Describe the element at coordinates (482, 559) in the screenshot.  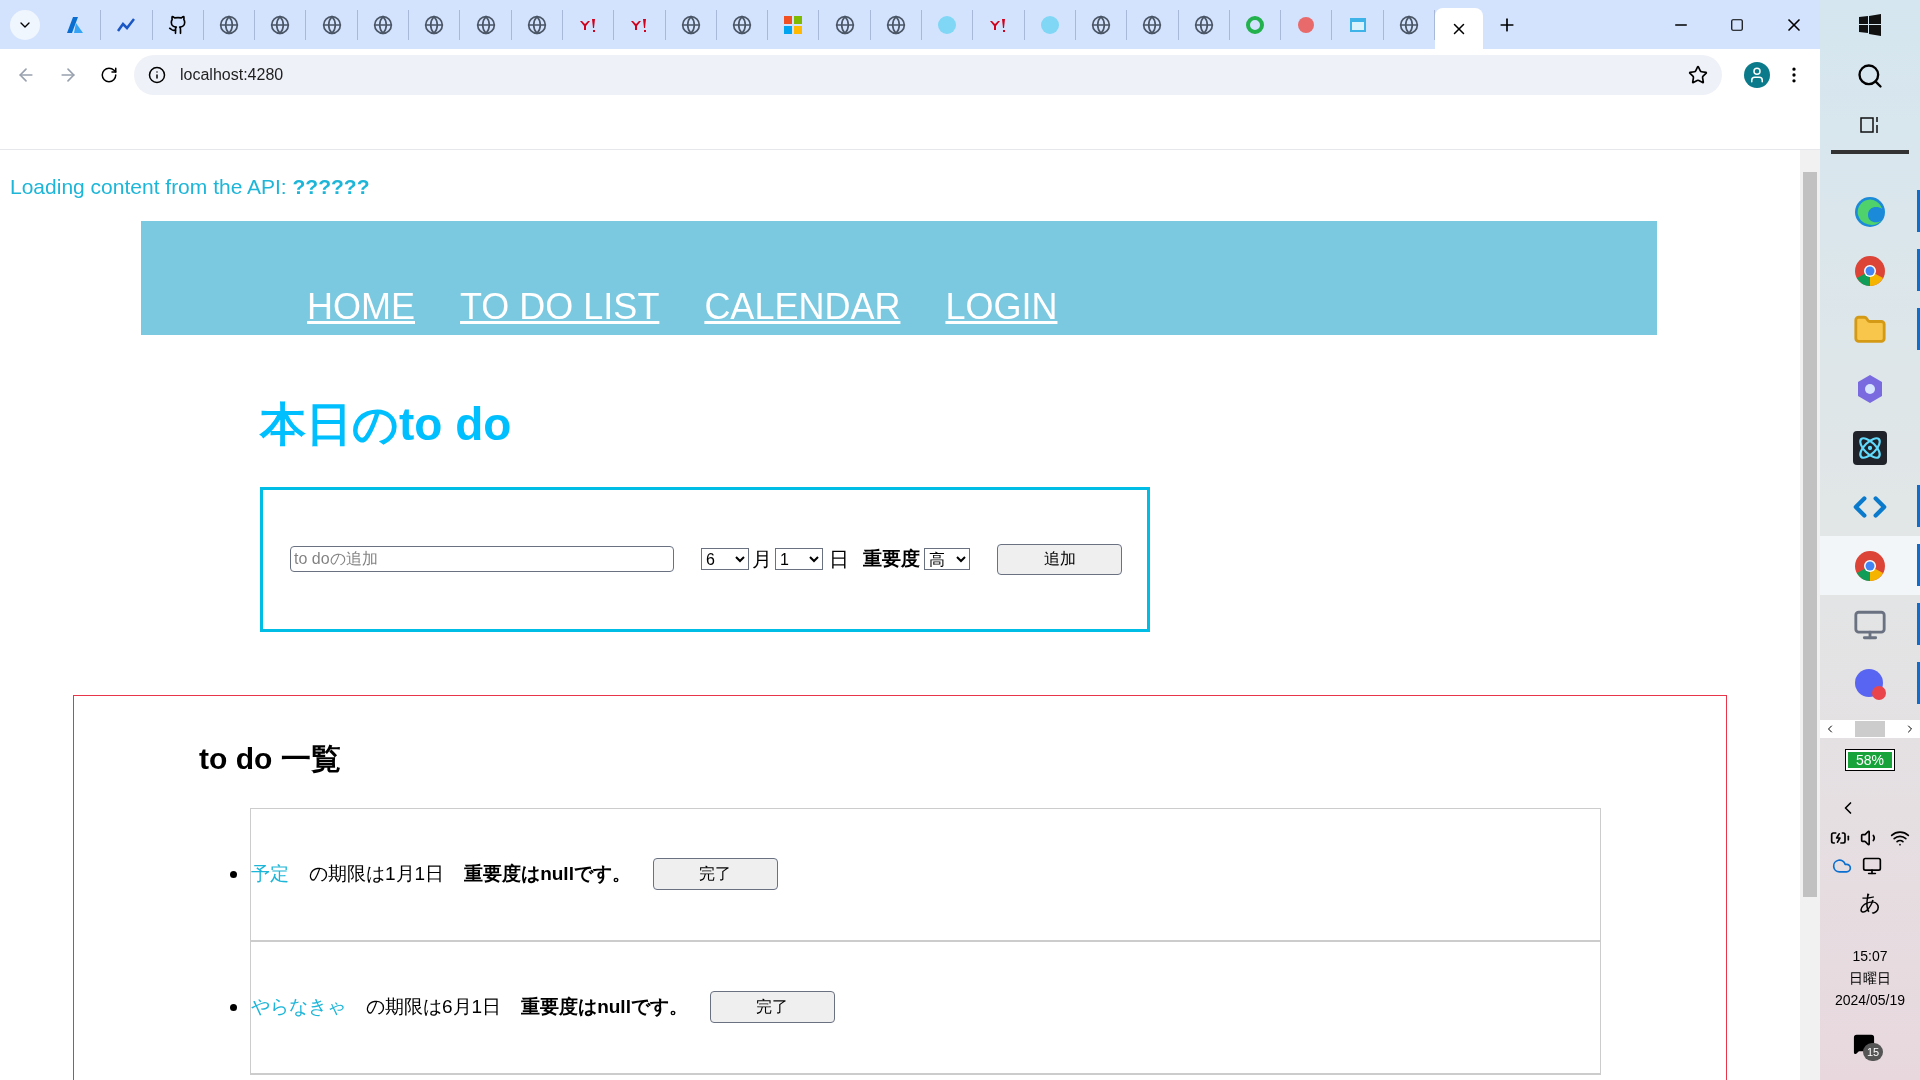
I see `todo-input: to doの追加` at that location.